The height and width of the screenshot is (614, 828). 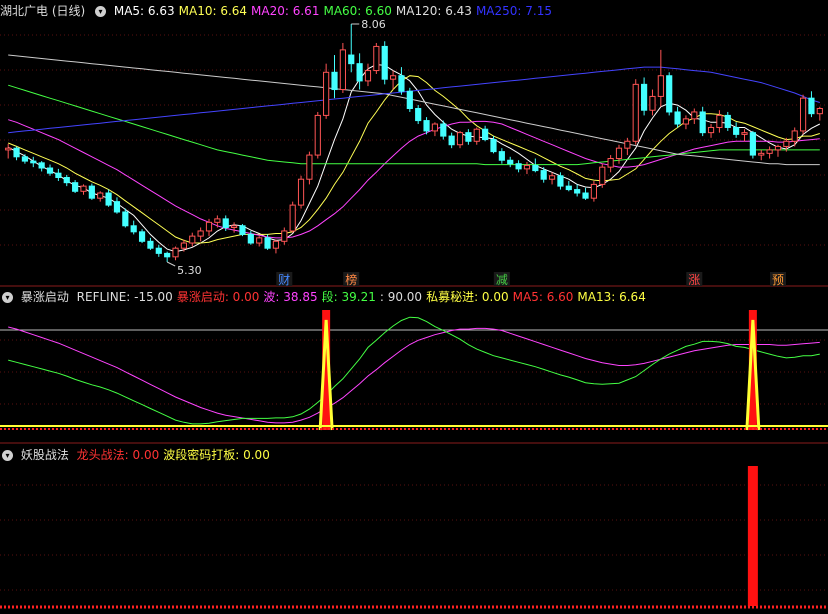 I want to click on marker-0: 财, so click(x=284, y=280).